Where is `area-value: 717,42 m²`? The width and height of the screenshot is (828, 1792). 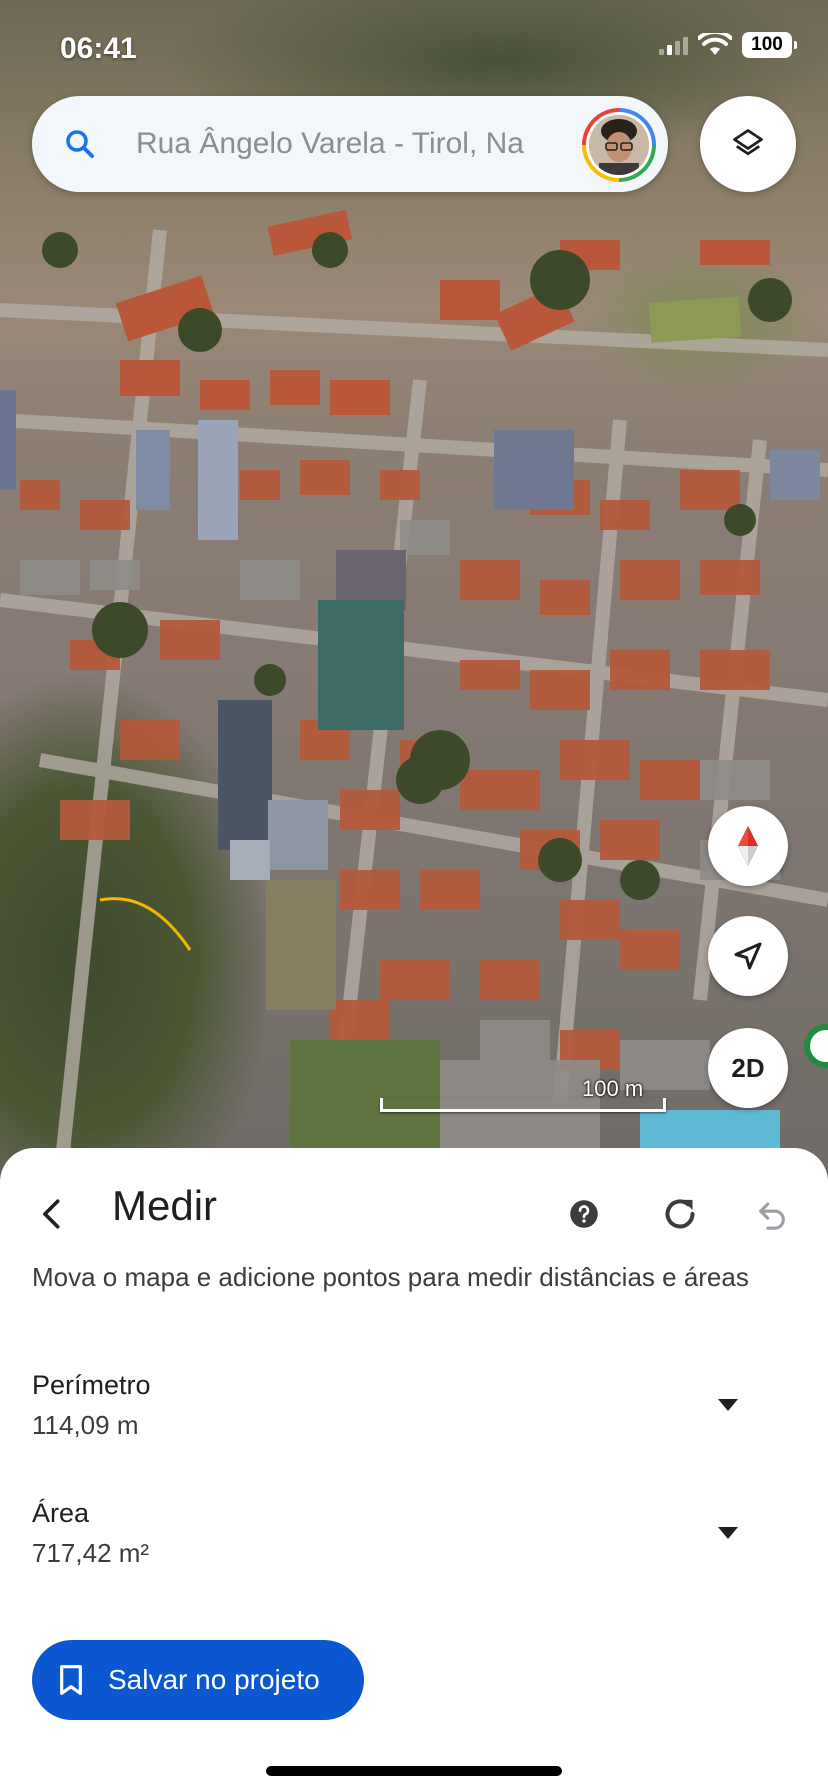 area-value: 717,42 m² is located at coordinates (91, 1553).